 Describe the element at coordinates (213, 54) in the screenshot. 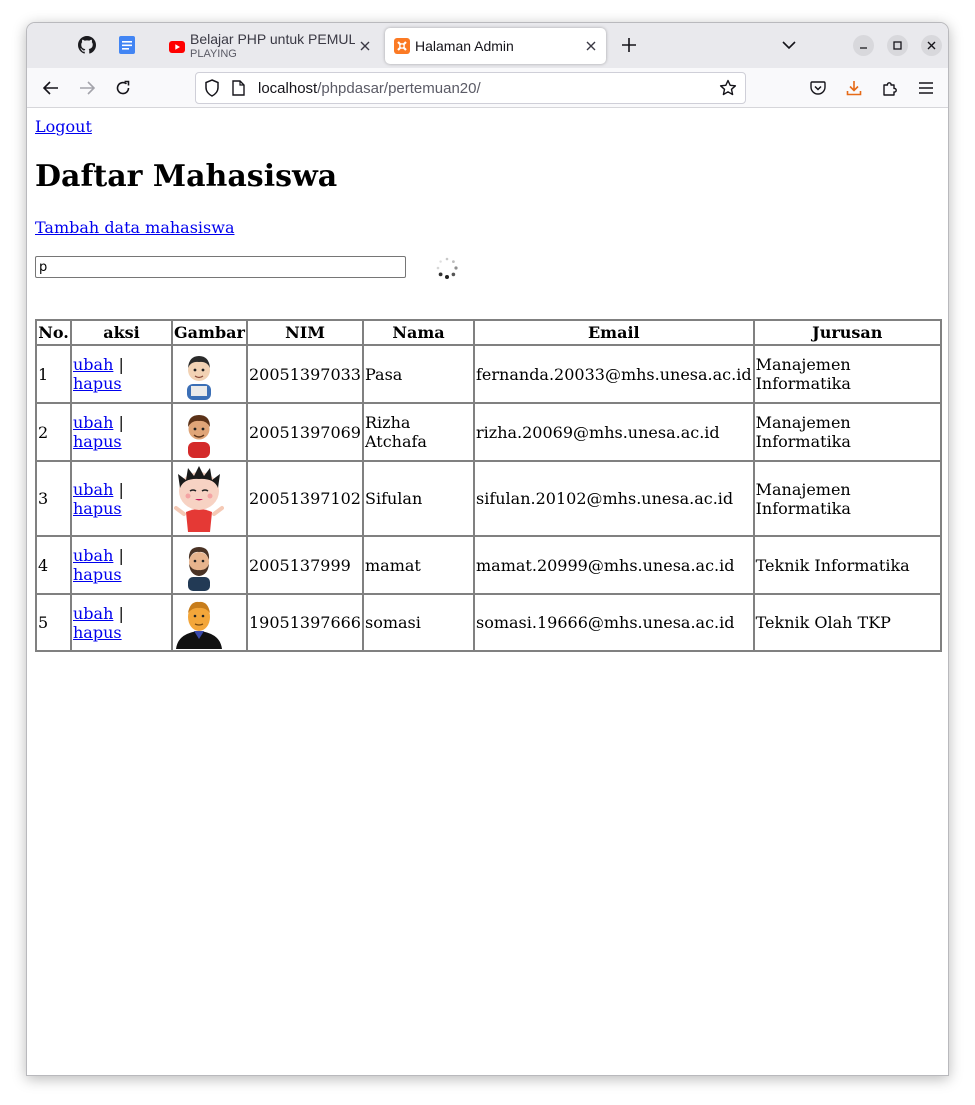

I see `tab-playing-label: PLAYING` at that location.